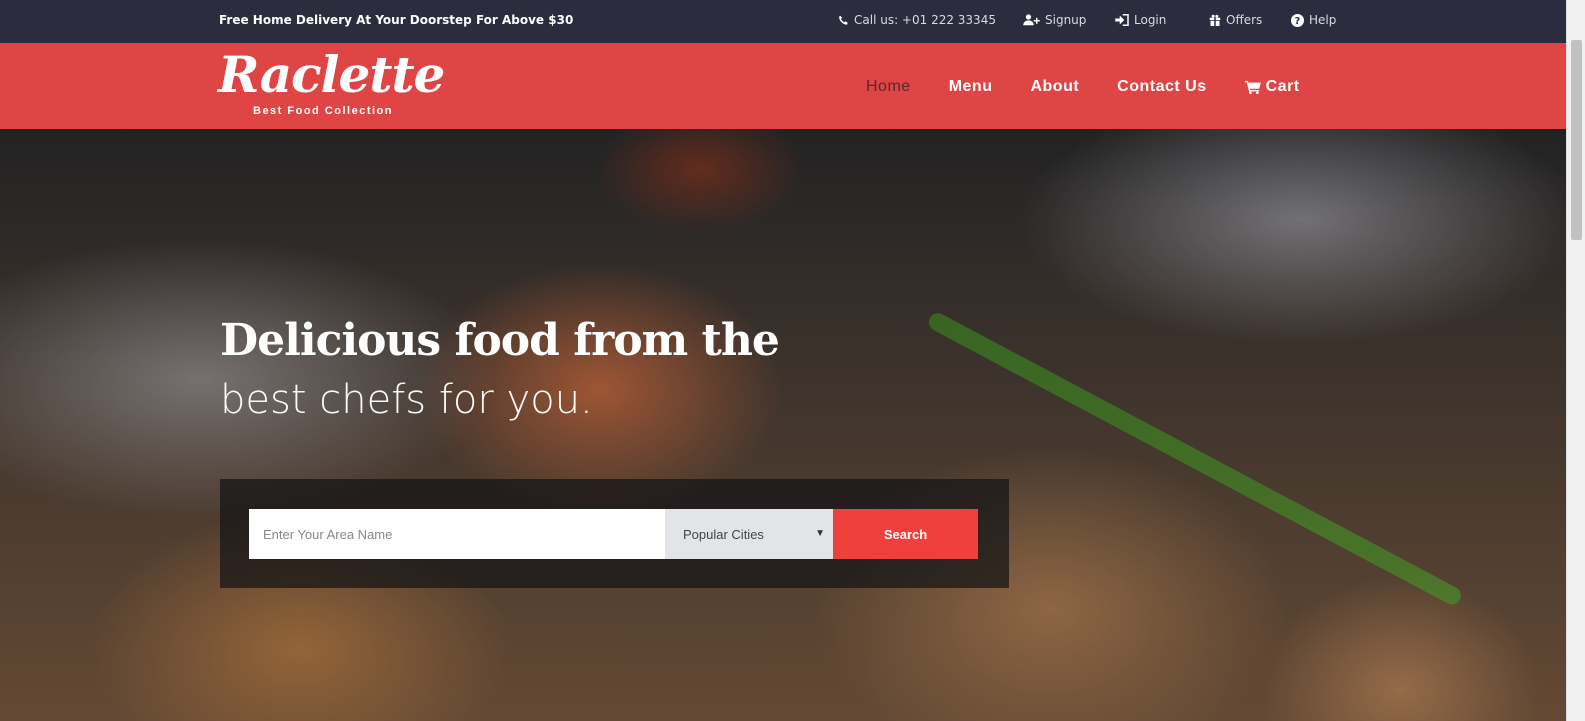  Describe the element at coordinates (1161, 87) in the screenshot. I see `nav-contact-us: Contact Us` at that location.